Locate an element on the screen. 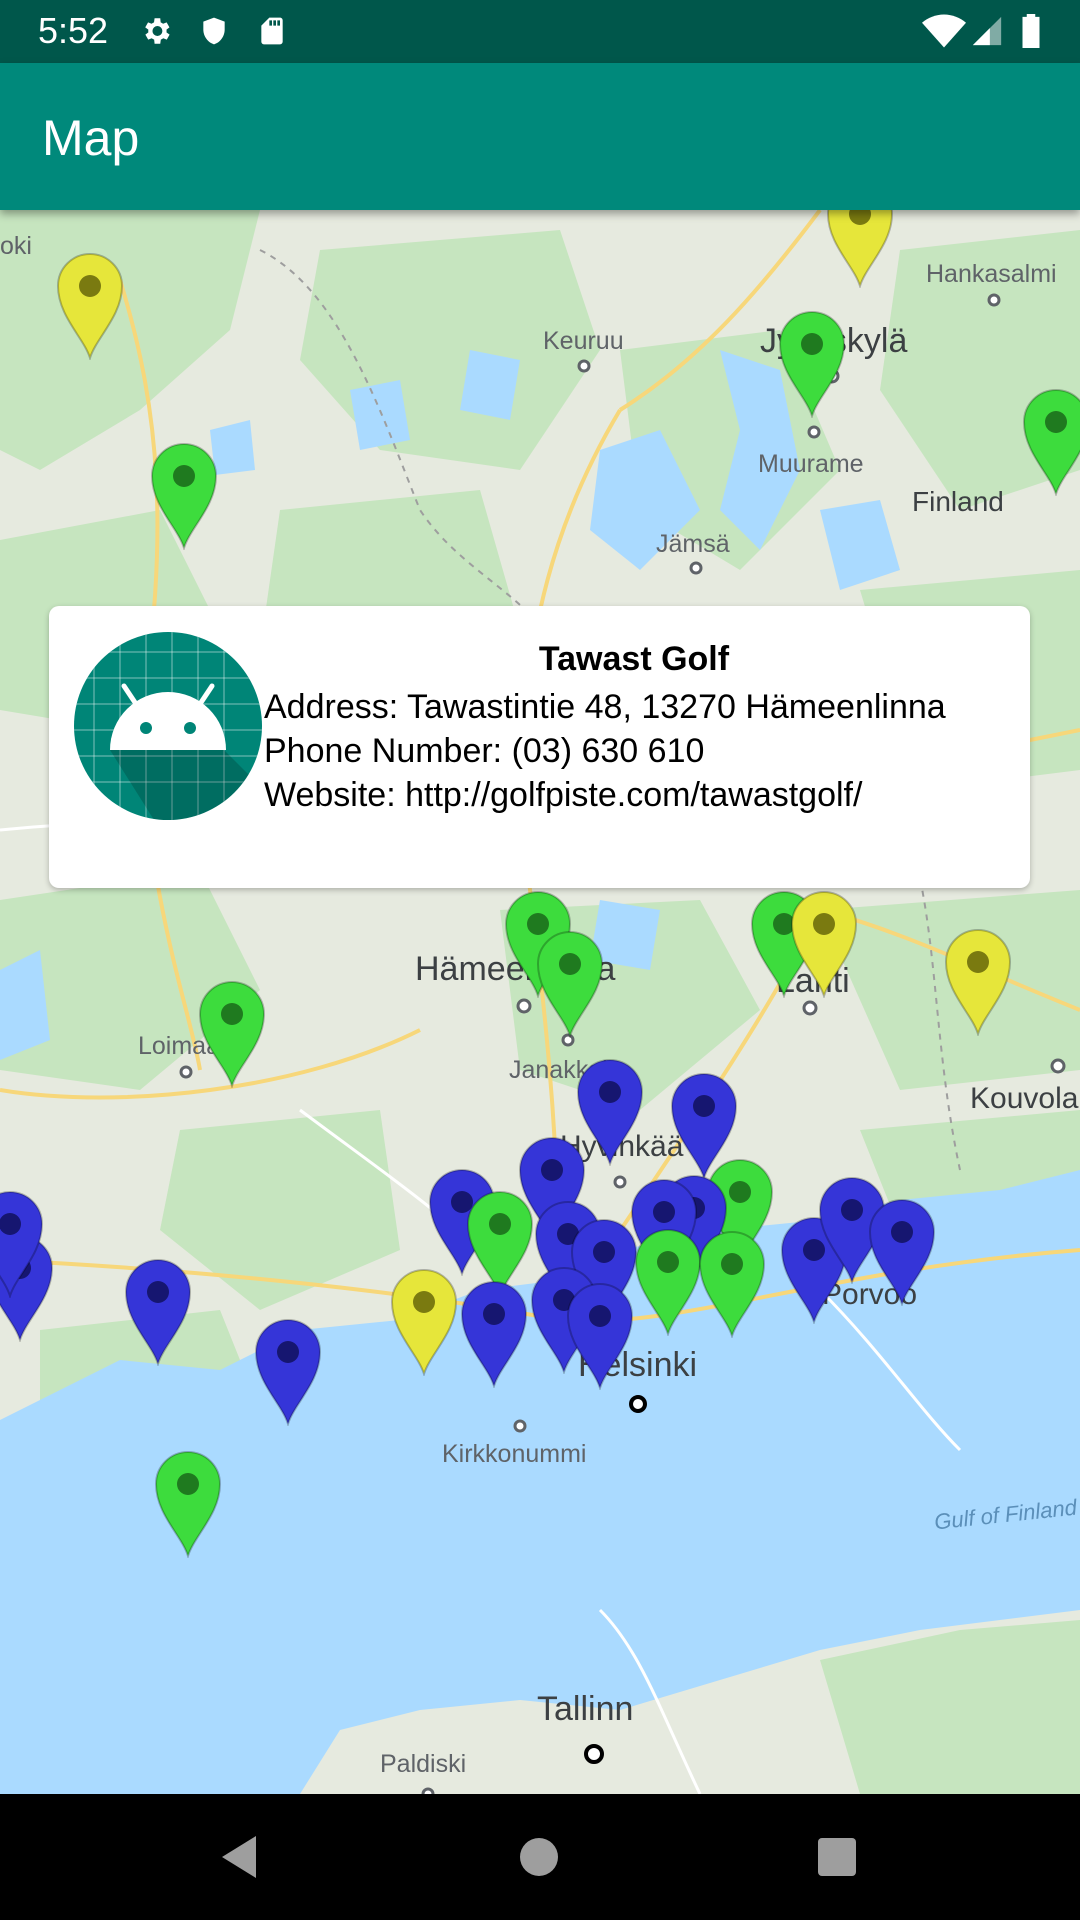 Image resolution: width=1080 pixels, height=1920 pixels. status-time: 5:52 is located at coordinates (73, 30).